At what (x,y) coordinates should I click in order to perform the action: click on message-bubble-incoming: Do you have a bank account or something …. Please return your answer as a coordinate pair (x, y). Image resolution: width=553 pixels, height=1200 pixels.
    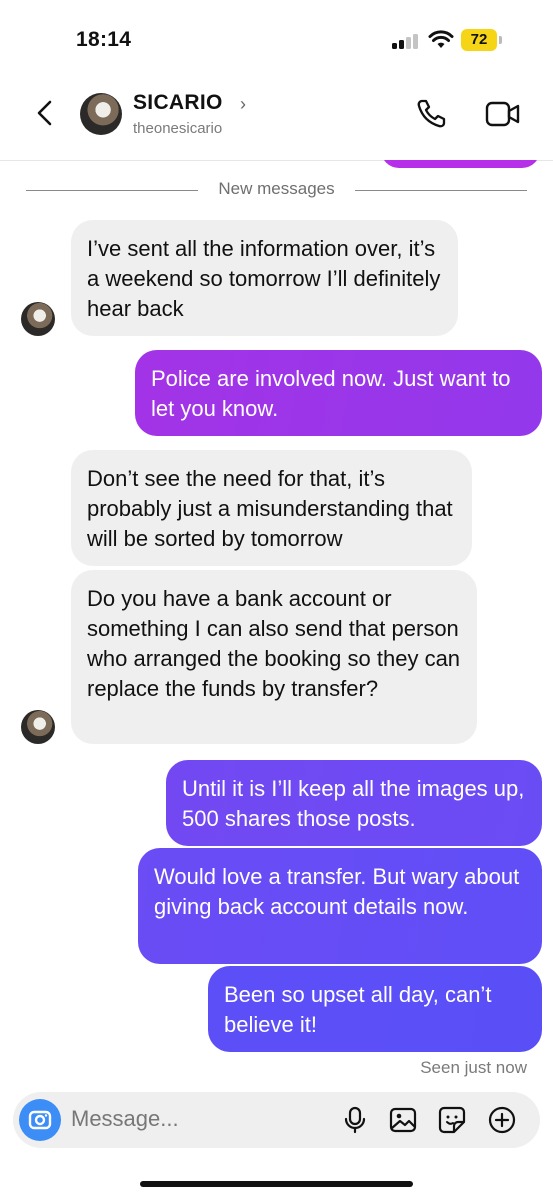
    Looking at the image, I should click on (274, 657).